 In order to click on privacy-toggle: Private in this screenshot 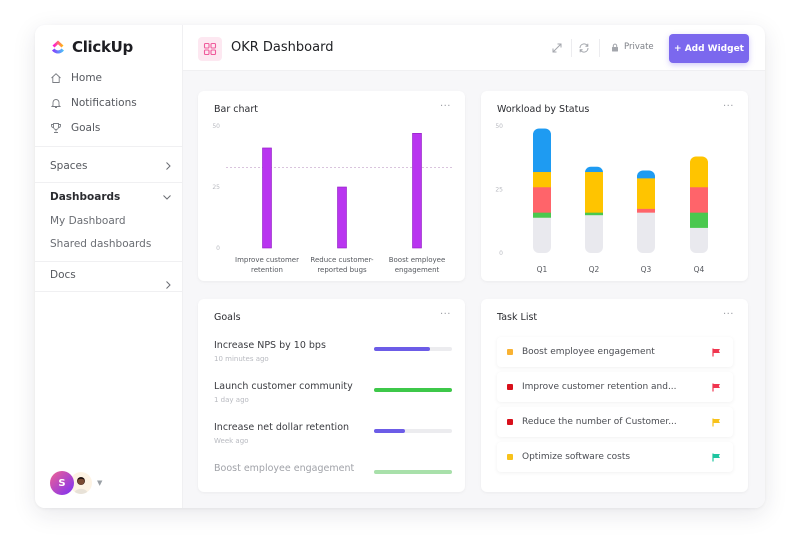, I will do `click(632, 47)`.